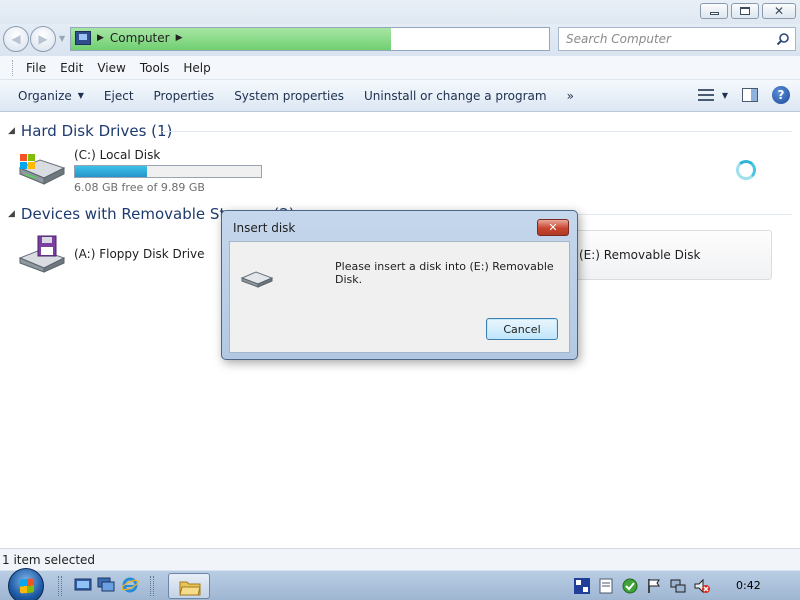 The image size is (800, 600). I want to click on document-icon, so click(606, 586).